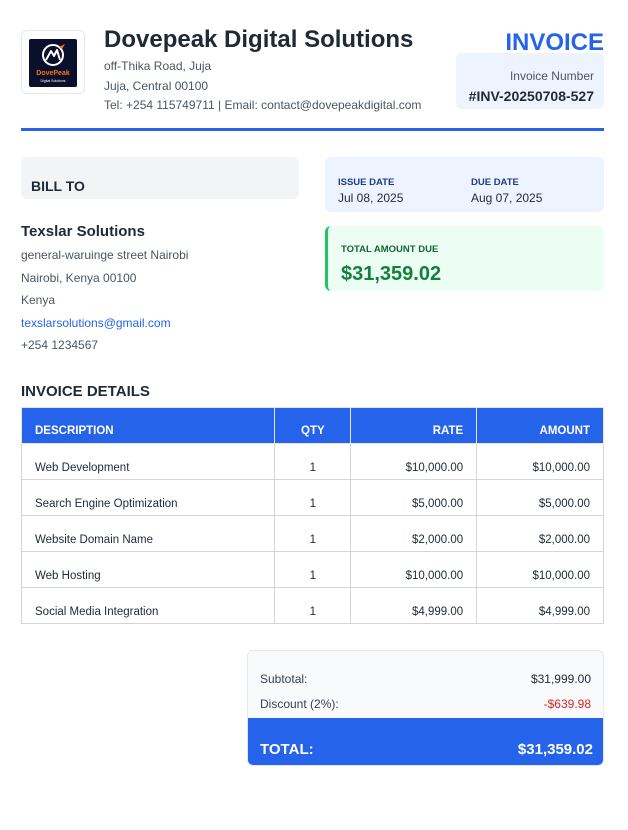 This screenshot has width=628, height=830. Describe the element at coordinates (79, 278) in the screenshot. I see `client-city: Nairobi, Kenya 00100` at that location.